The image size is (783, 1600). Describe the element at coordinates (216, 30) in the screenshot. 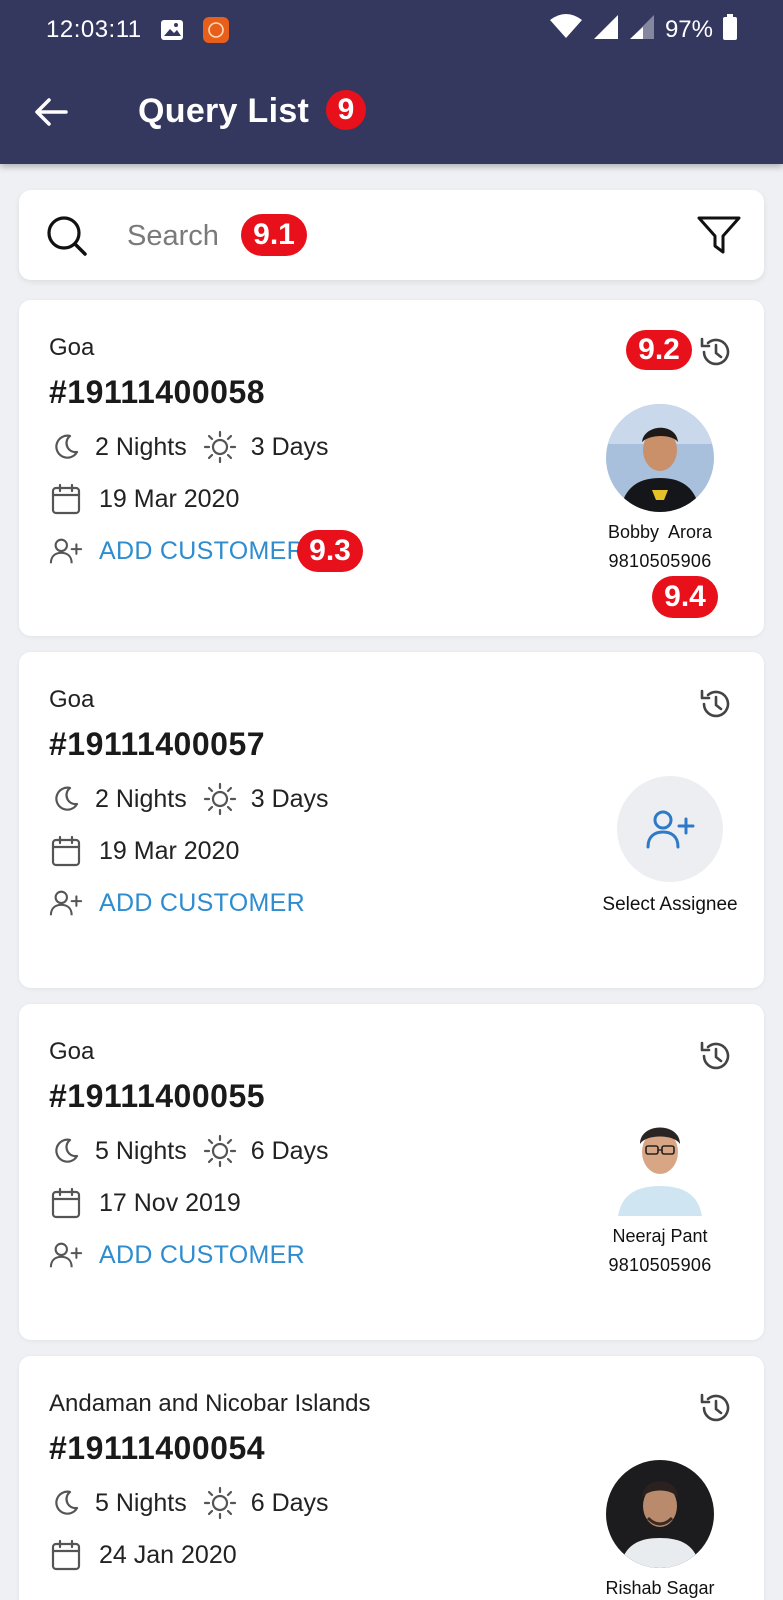

I see `app-notification-icon` at that location.